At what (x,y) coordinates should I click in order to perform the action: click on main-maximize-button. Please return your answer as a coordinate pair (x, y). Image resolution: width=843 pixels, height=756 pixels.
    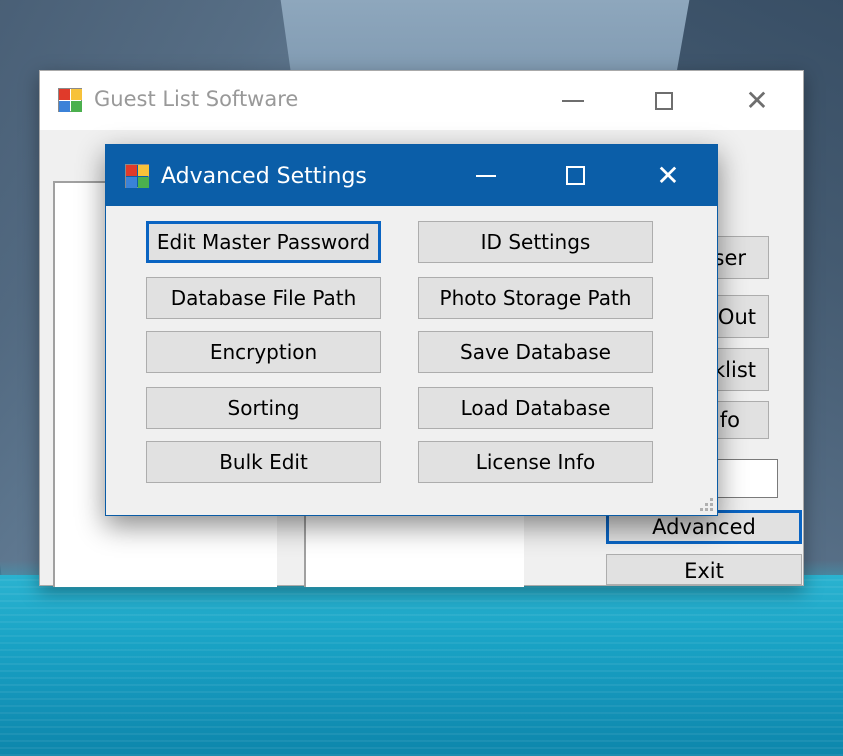
    Looking at the image, I should click on (664, 100).